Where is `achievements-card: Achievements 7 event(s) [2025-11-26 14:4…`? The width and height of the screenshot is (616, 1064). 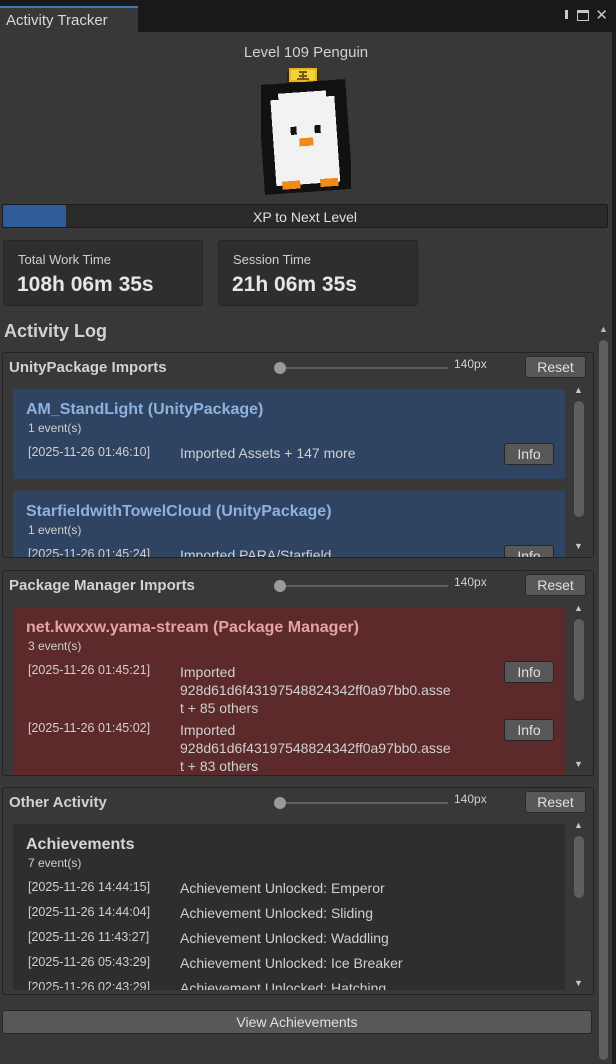
achievements-card: Achievements 7 event(s) [2025-11-26 14:4… is located at coordinates (289, 907).